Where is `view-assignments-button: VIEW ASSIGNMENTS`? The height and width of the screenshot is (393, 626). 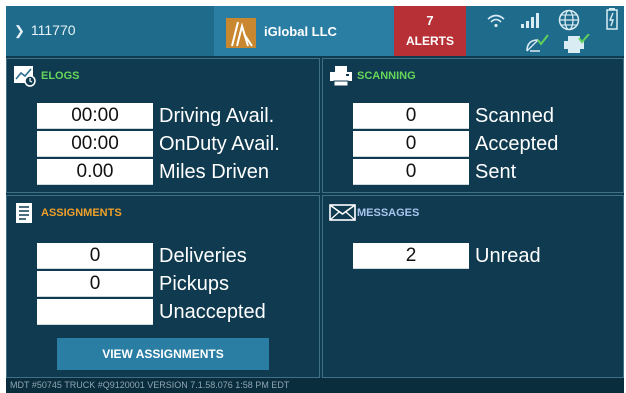
view-assignments-button: VIEW ASSIGNMENTS is located at coordinates (163, 354).